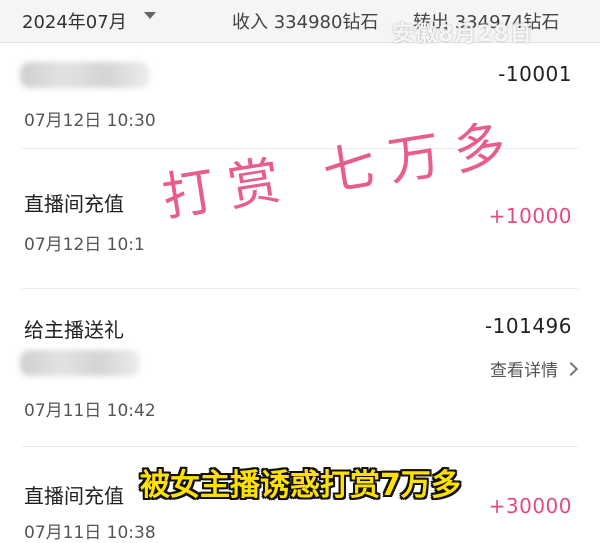 This screenshot has width=600, height=543. What do you see at coordinates (528, 326) in the screenshot?
I see `record-amount: -101496` at bounding box center [528, 326].